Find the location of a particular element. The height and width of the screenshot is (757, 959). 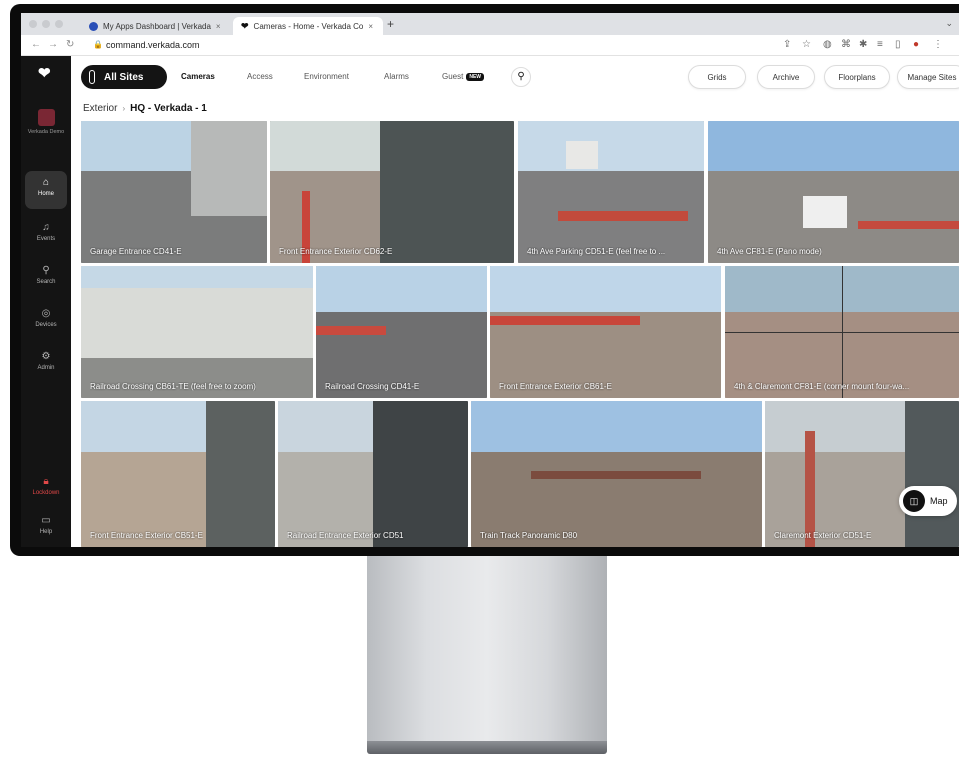

camera-tile: Train Track Panoramic D80 is located at coordinates (616, 474).